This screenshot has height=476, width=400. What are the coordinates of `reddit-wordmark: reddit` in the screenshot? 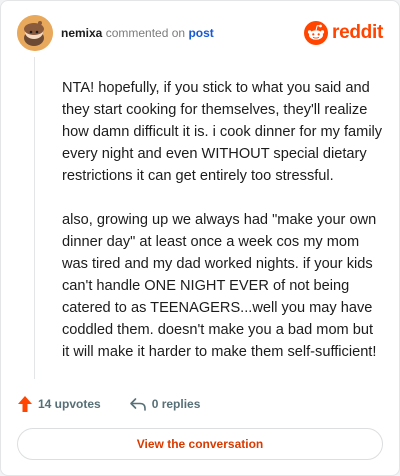 It's located at (357, 32).